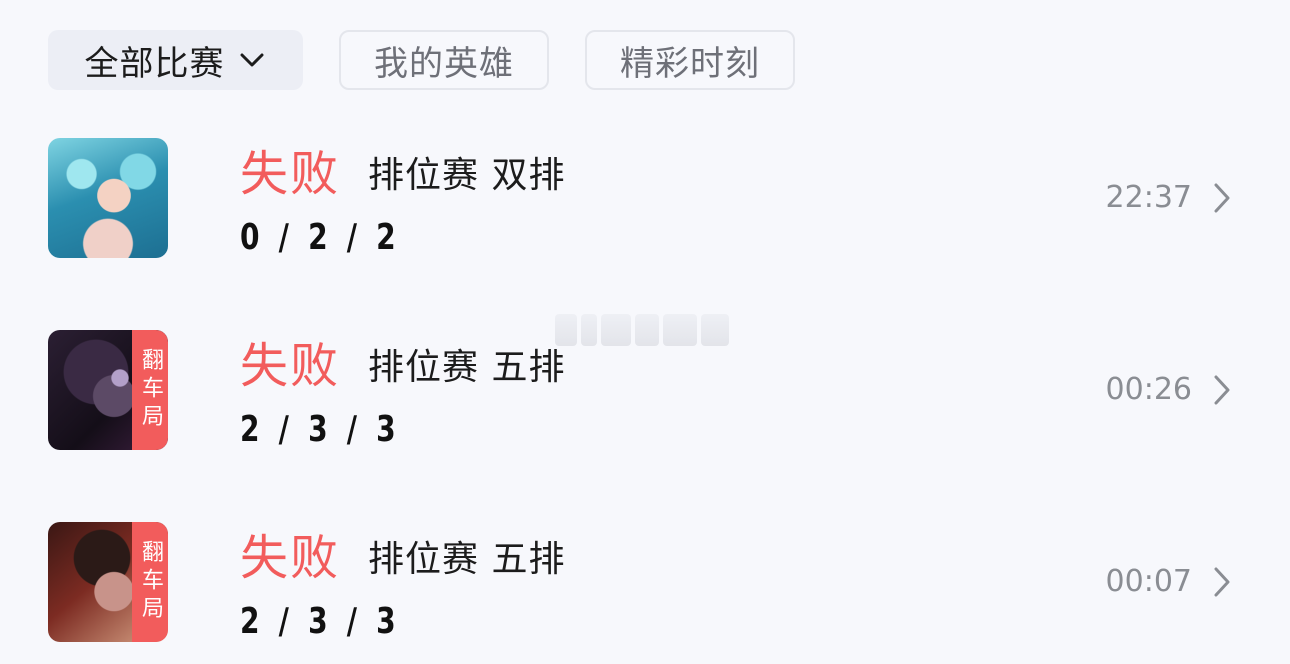 The image size is (1290, 664). I want to click on match-time: 22:37, so click(1148, 197).